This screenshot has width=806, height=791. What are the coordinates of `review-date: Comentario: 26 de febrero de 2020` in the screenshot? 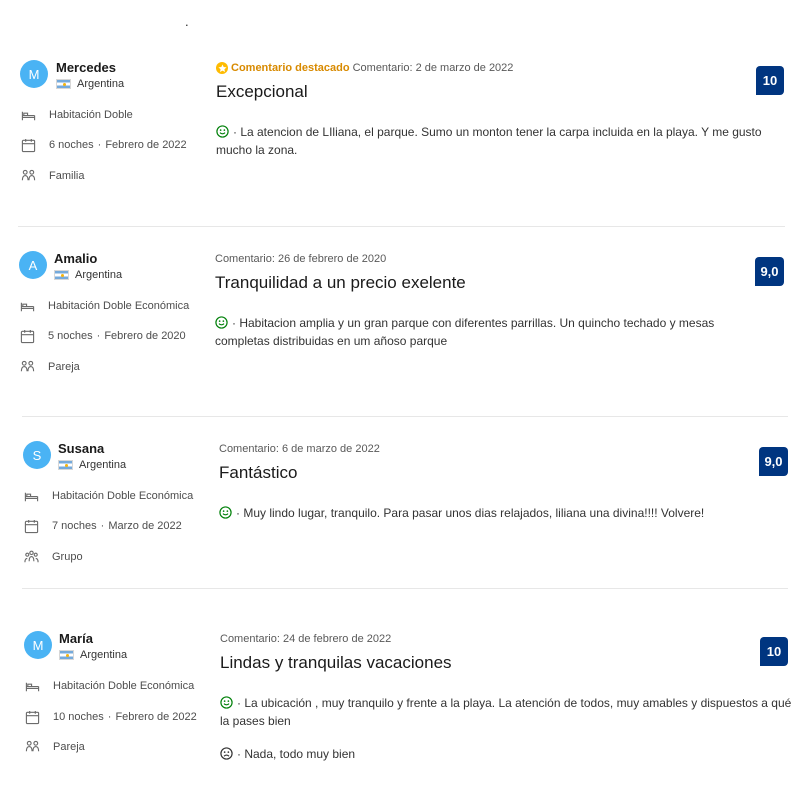 It's located at (301, 259).